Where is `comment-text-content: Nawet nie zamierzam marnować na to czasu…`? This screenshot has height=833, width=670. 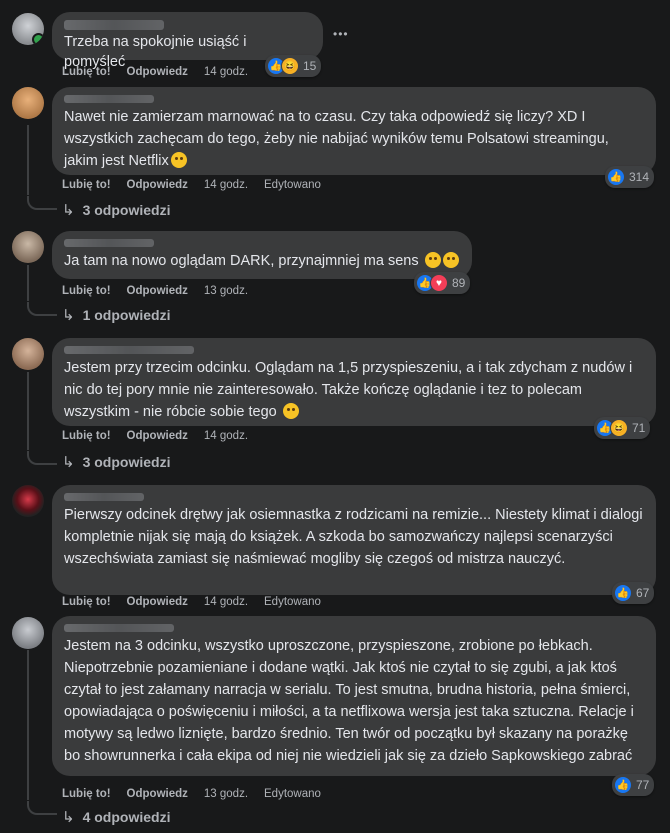 comment-text-content: Nawet nie zamierzam marnować na to czasu… is located at coordinates (336, 139).